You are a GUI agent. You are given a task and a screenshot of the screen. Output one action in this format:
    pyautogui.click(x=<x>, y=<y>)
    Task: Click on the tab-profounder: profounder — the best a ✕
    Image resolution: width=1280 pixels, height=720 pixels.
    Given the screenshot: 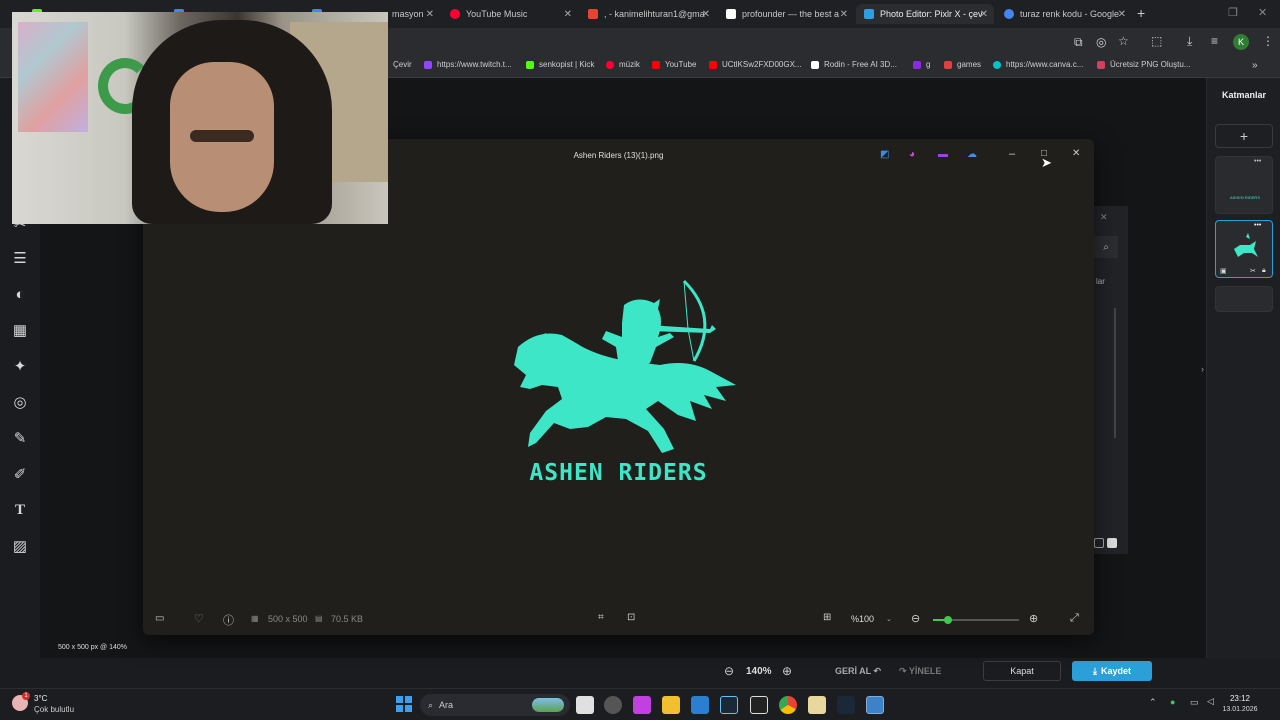 What is the action you would take?
    pyautogui.click(x=786, y=14)
    